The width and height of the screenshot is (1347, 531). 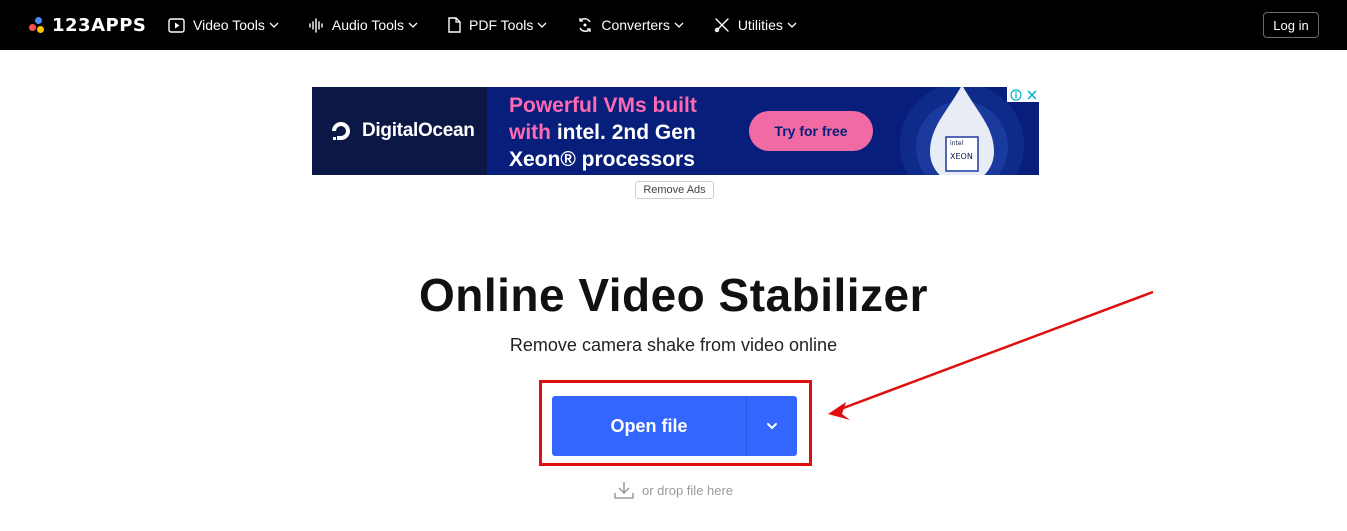 I want to click on open-file-button: Open file, so click(x=649, y=426).